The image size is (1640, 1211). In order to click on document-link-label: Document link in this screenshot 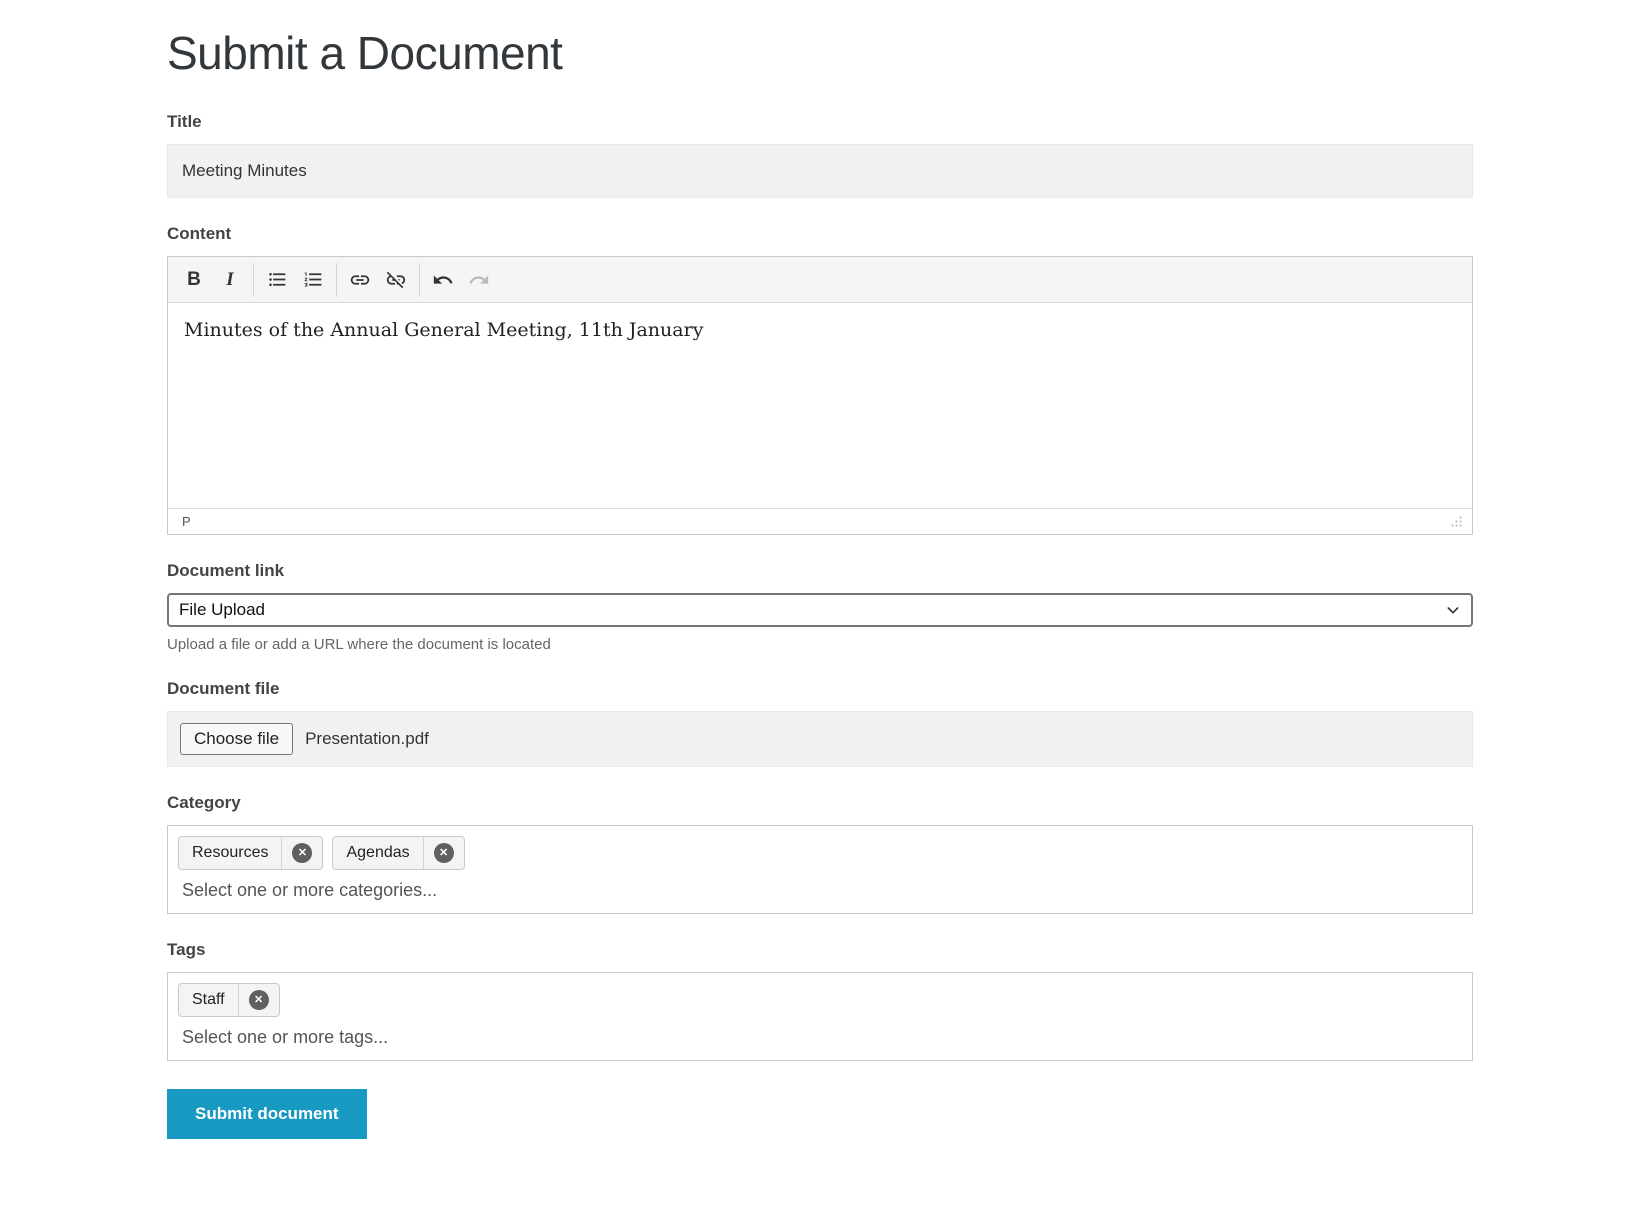, I will do `click(226, 570)`.